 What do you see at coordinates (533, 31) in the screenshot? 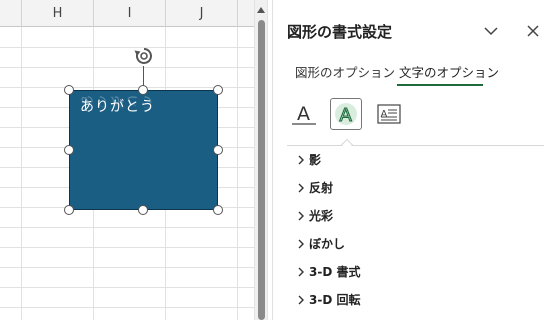
I see `close-icon` at bounding box center [533, 31].